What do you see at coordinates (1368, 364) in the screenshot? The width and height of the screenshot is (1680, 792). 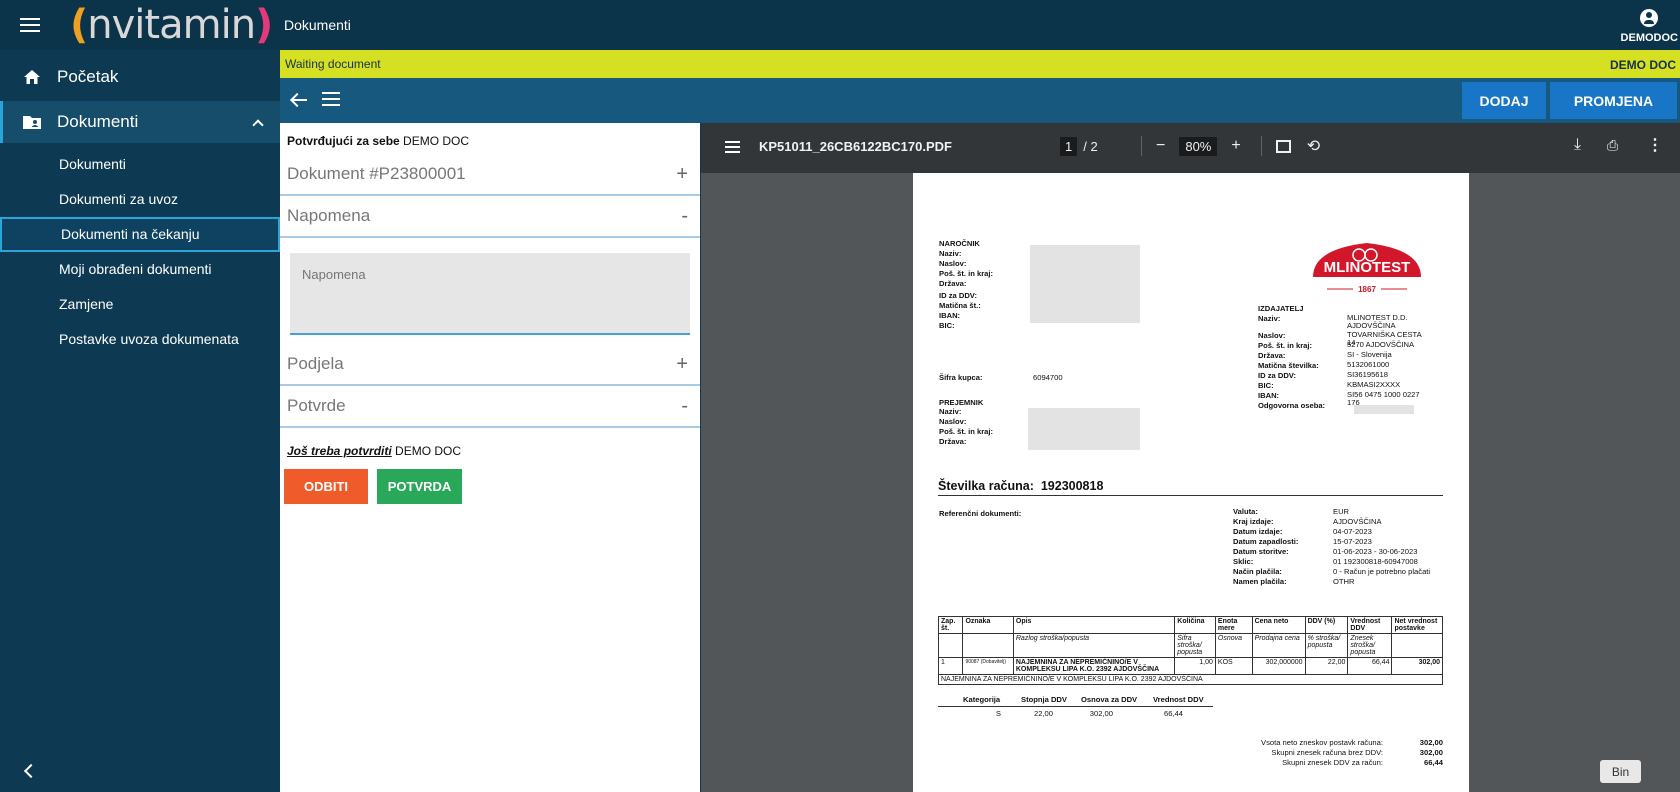 I see `issuer-value: 5132061000` at bounding box center [1368, 364].